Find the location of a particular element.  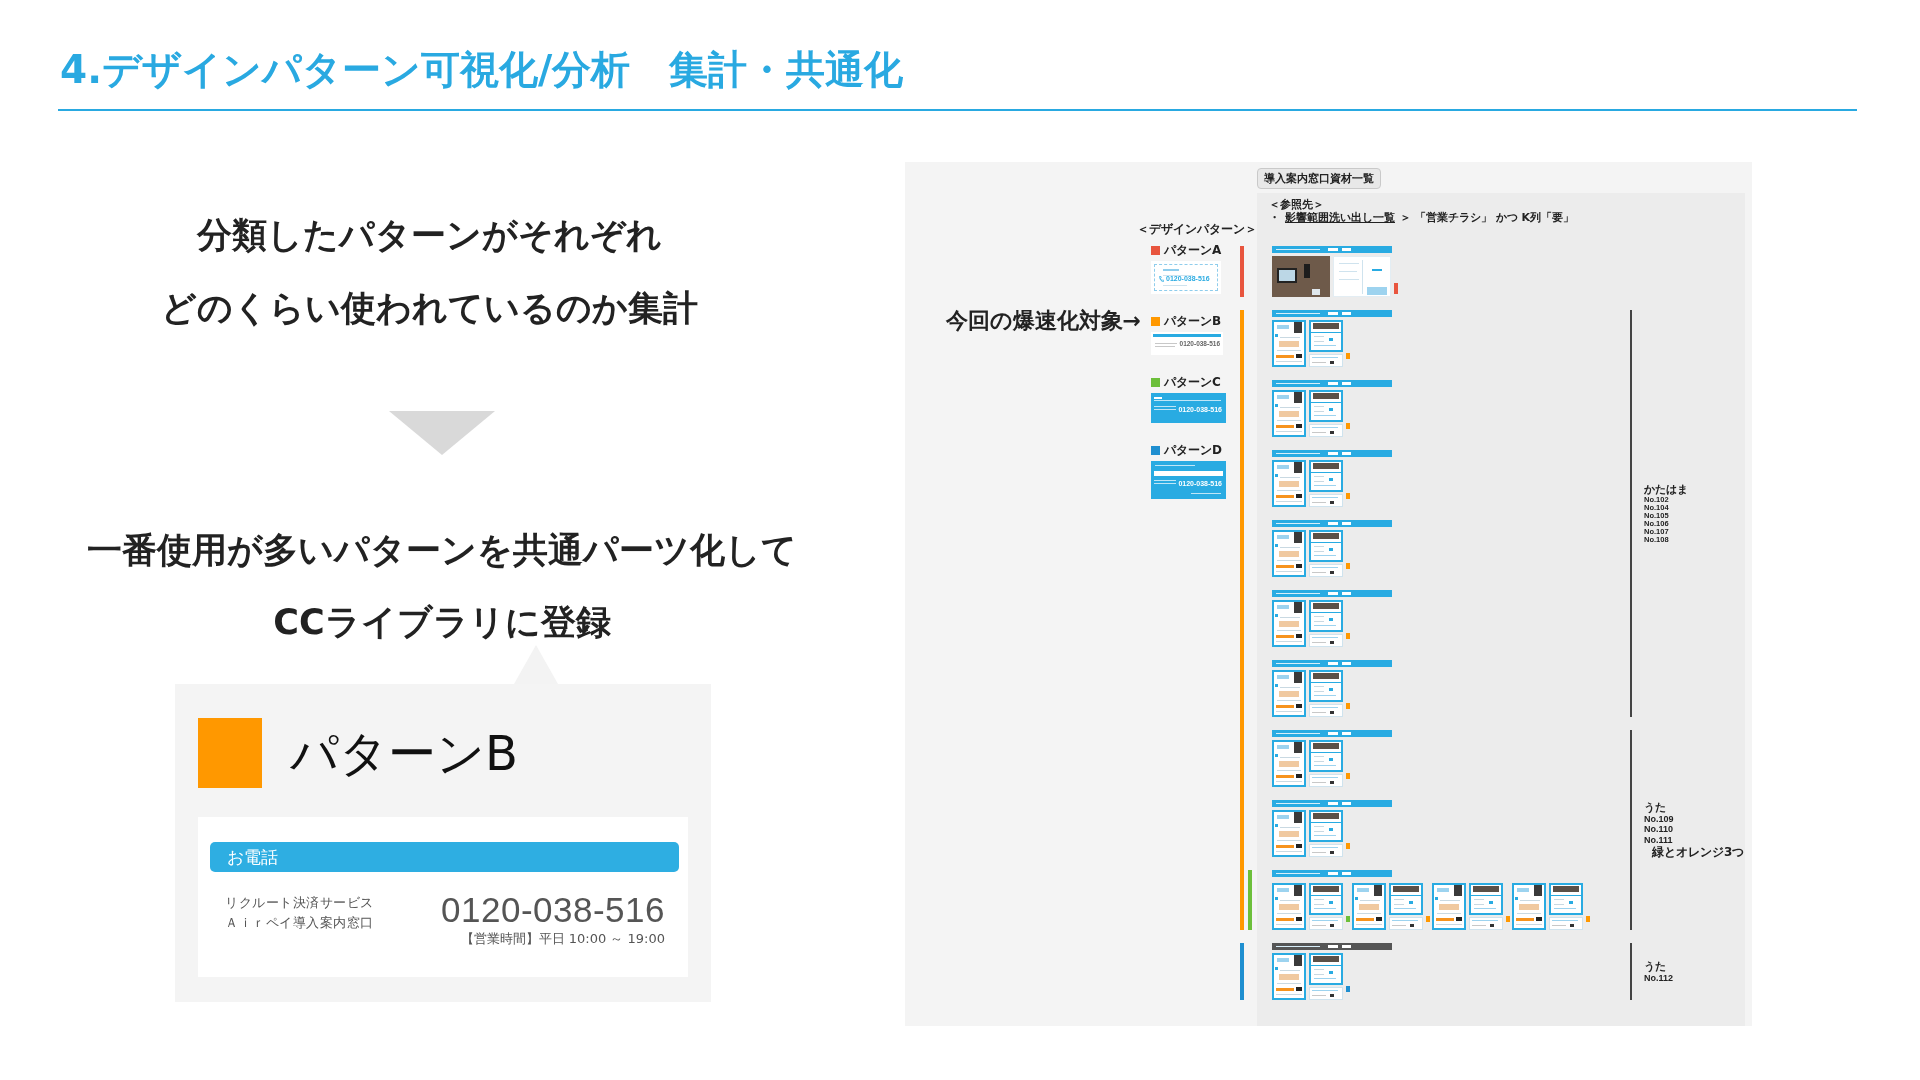

phone-number: 0120-038-516 is located at coordinates (553, 910).